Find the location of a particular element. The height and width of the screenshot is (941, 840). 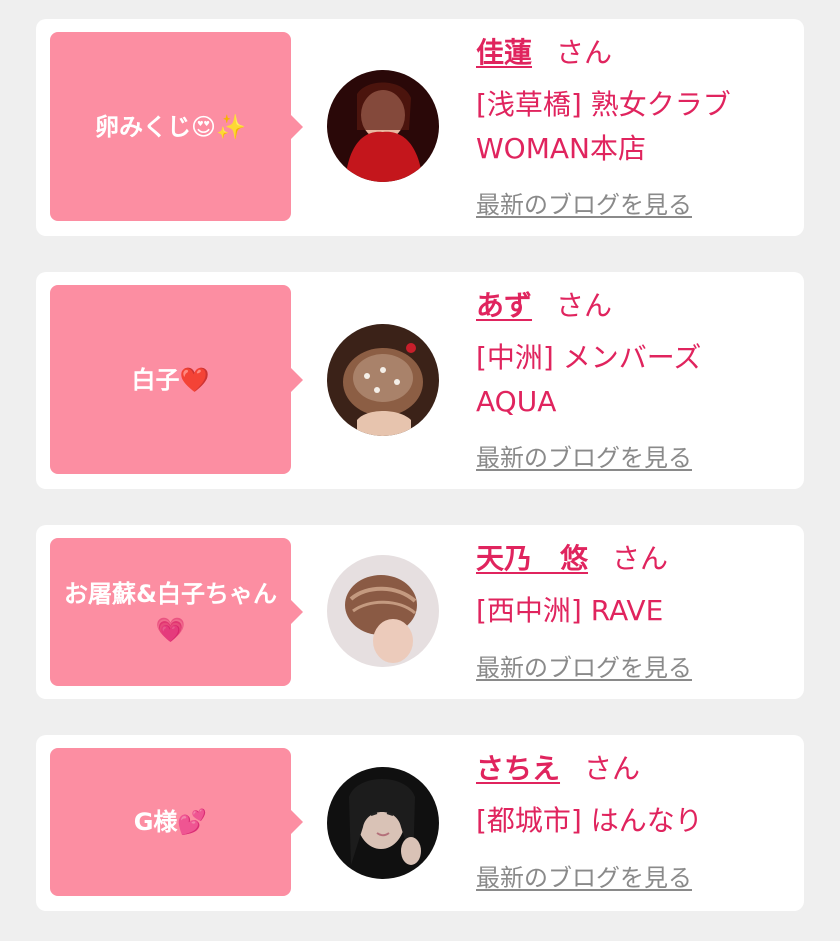

name-row: あず さん is located at coordinates (635, 306).